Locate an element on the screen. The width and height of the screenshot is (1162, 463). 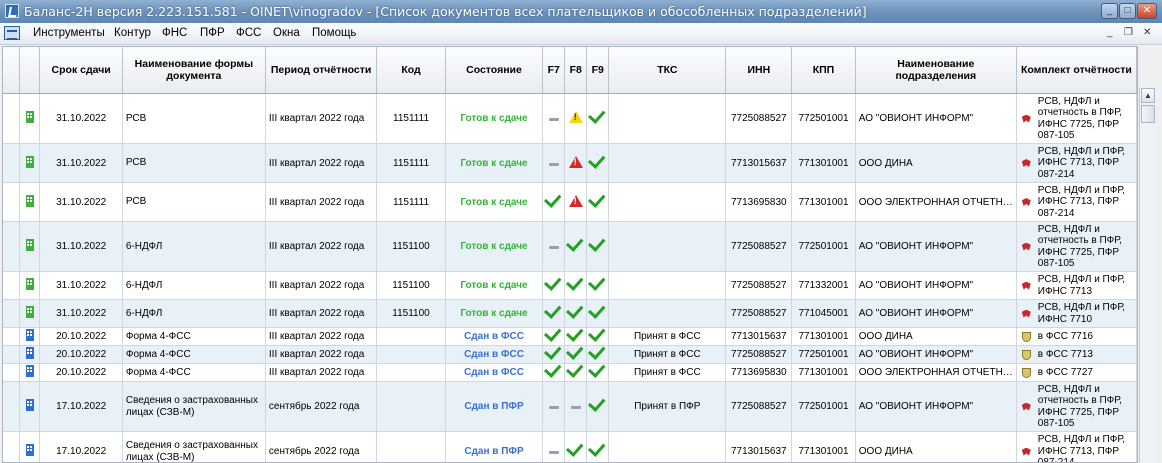
menu-pfr: ПФР is located at coordinates (212, 33).